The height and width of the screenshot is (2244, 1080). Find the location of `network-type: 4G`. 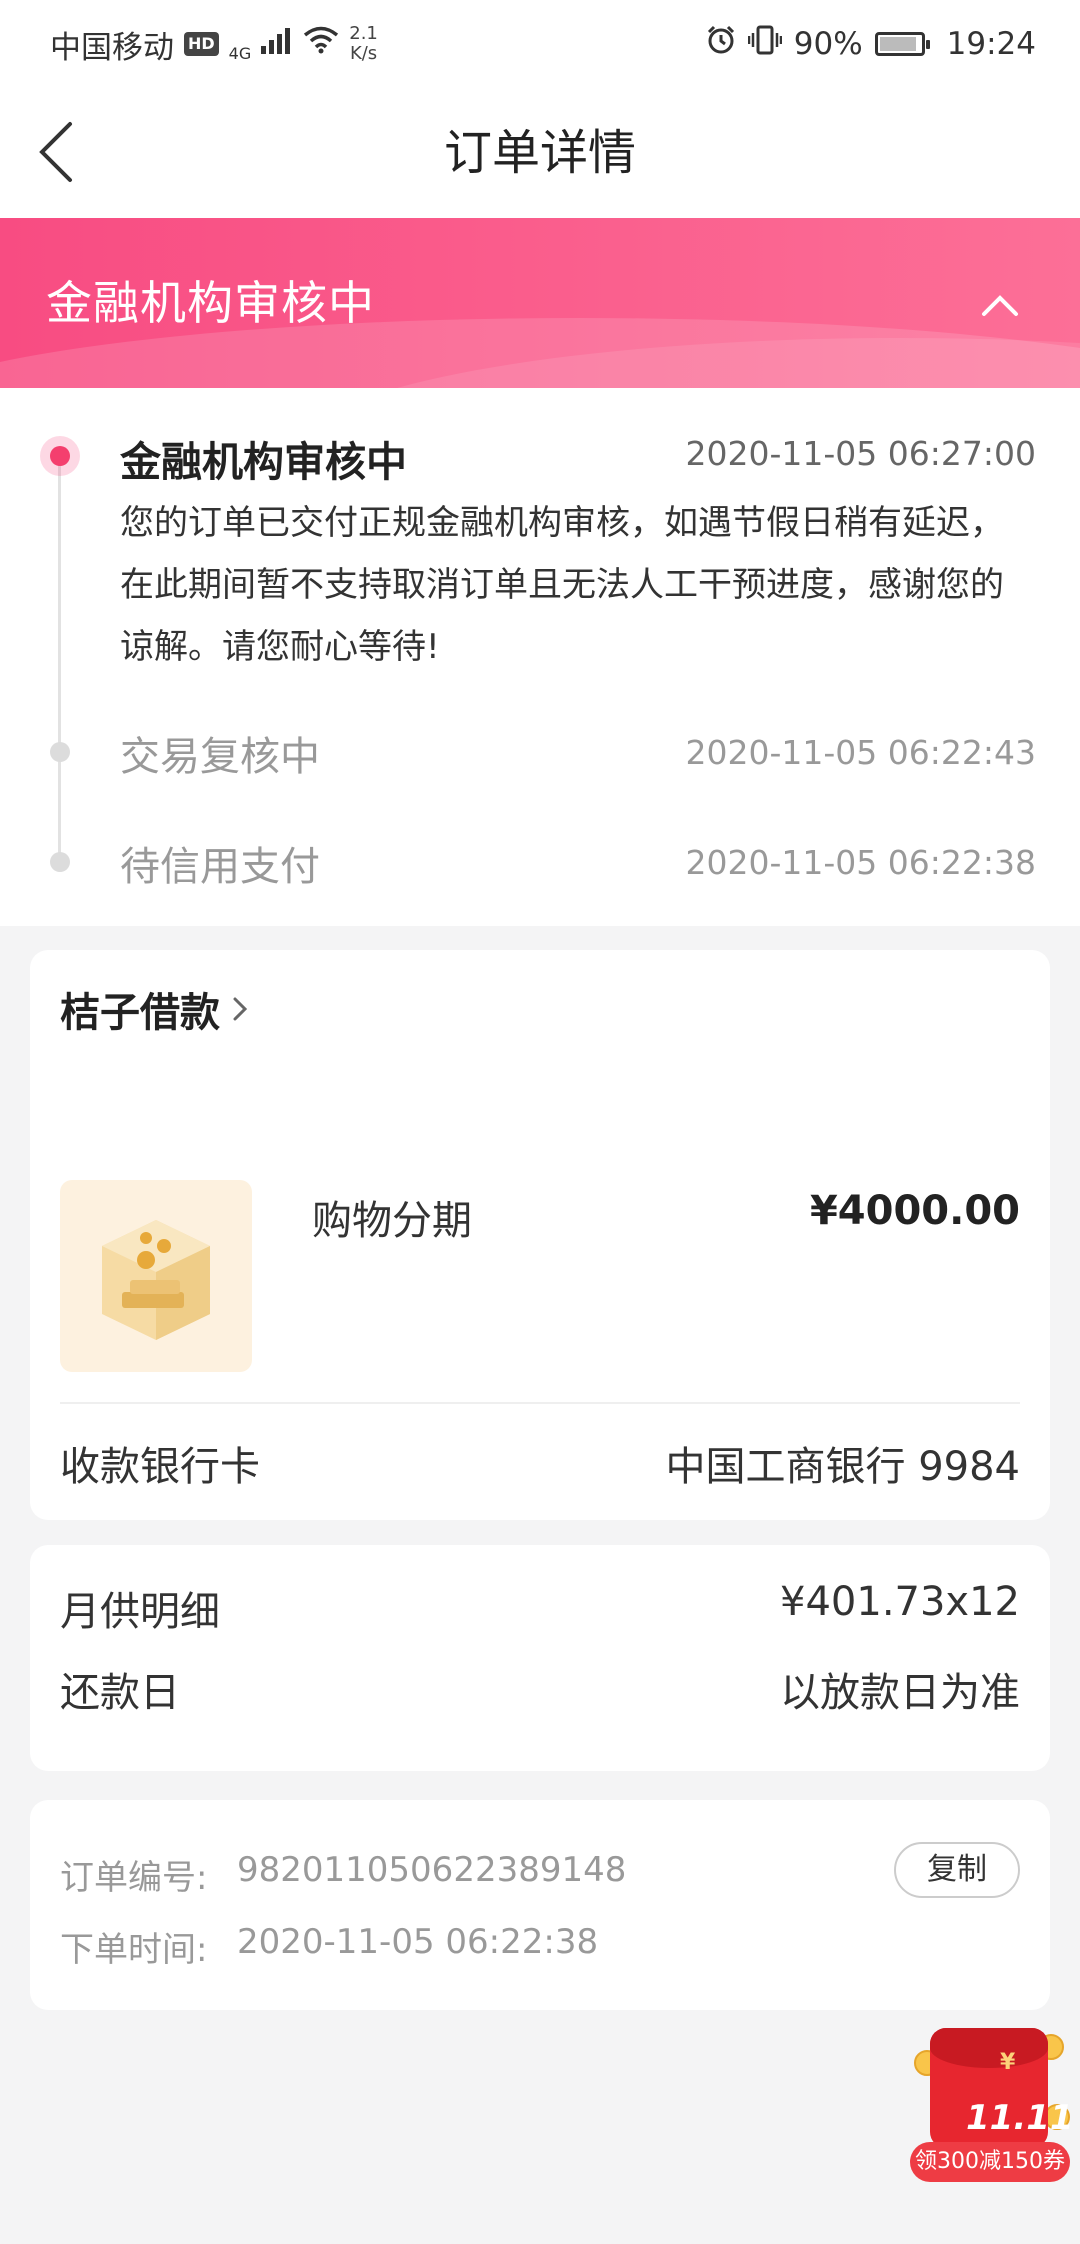

network-type: 4G is located at coordinates (240, 53).